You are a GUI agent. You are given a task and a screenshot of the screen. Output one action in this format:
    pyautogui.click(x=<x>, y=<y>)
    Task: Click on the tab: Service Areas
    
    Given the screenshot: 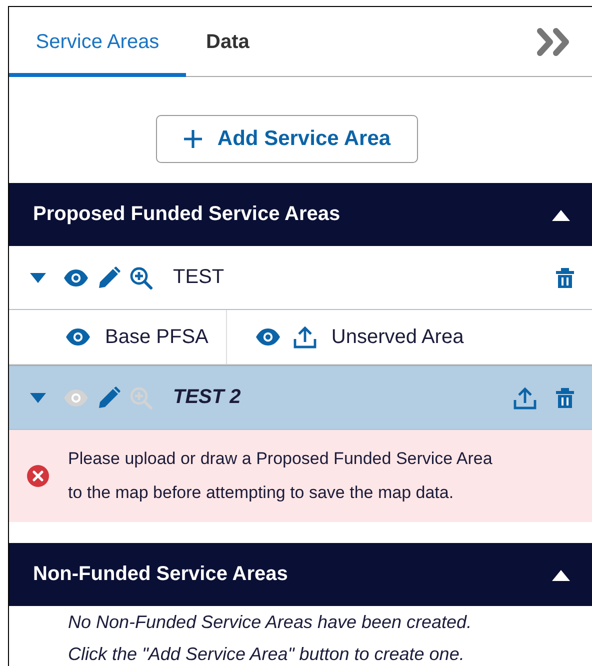 What is the action you would take?
    pyautogui.click(x=97, y=42)
    